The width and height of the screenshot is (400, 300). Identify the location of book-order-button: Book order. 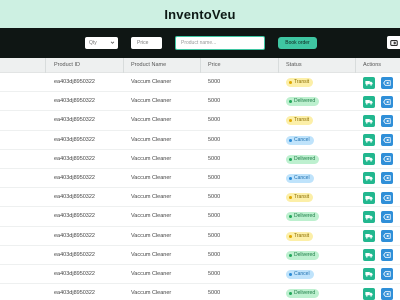
(297, 43).